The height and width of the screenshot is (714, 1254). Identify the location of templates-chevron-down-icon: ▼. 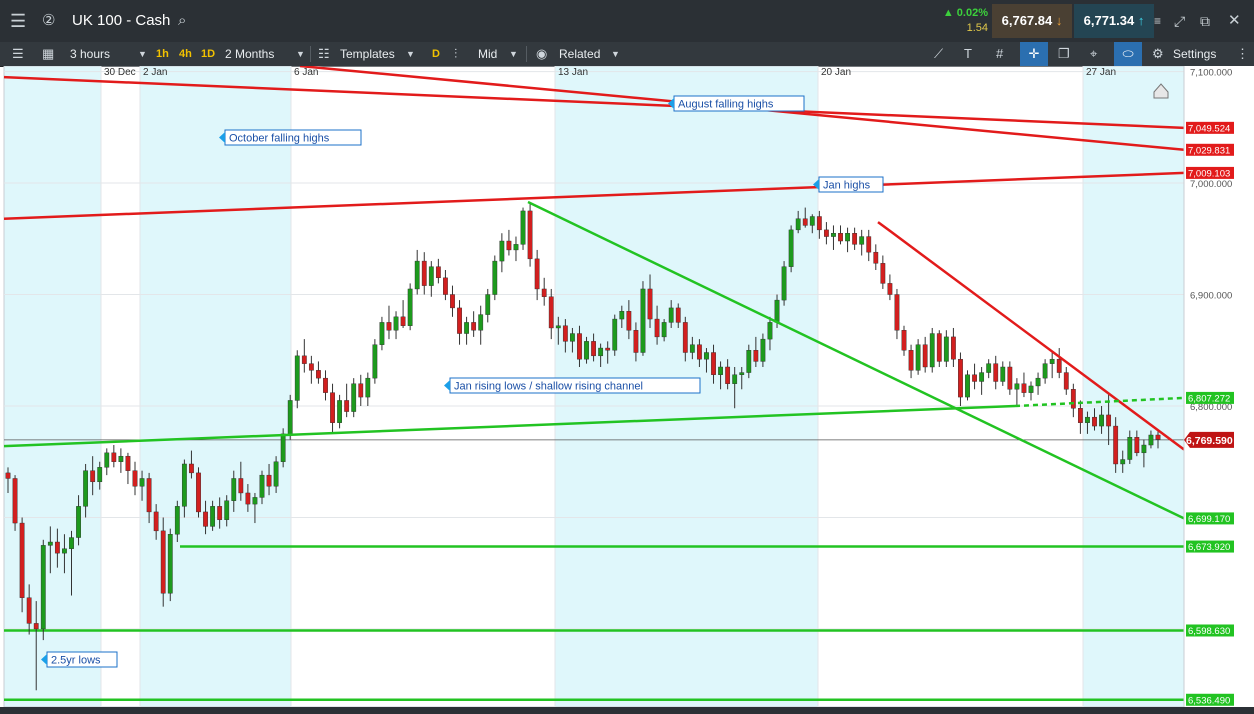
(410, 54).